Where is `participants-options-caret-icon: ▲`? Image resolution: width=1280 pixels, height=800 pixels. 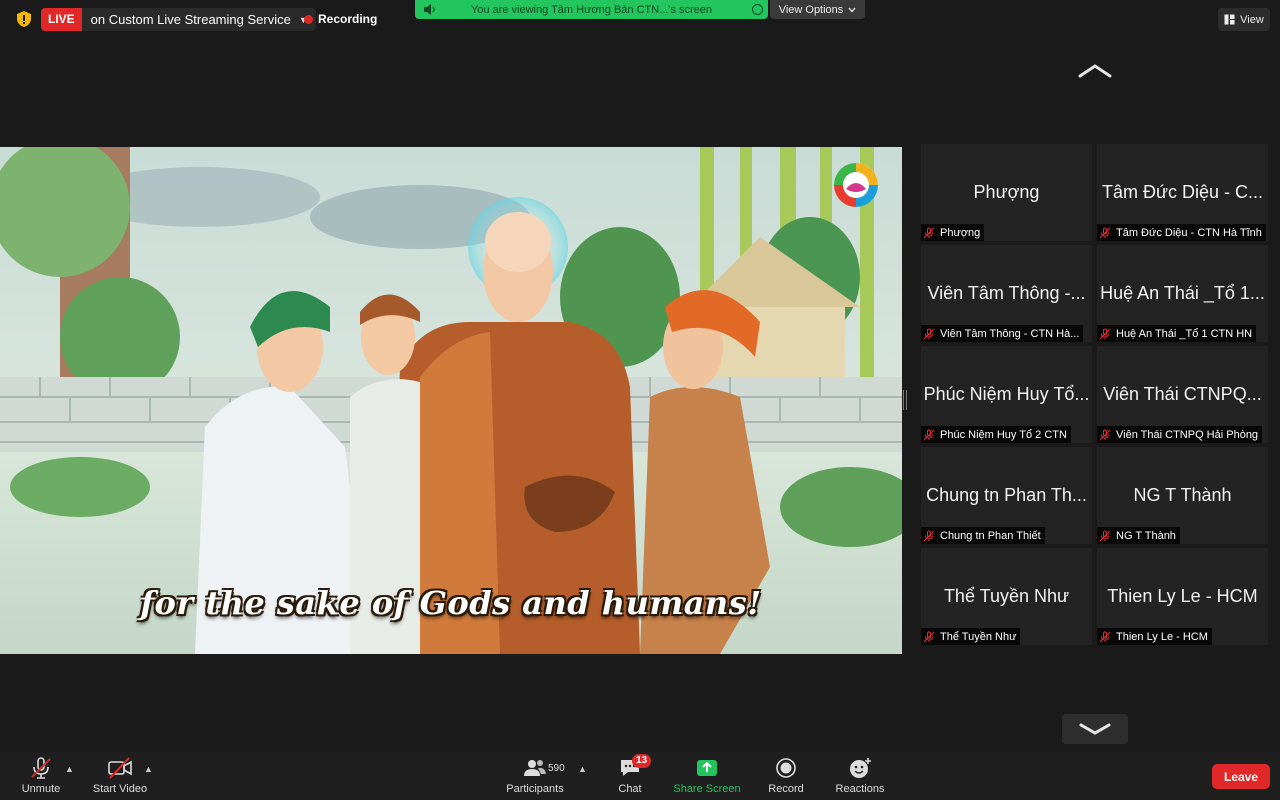 participants-options-caret-icon: ▲ is located at coordinates (582, 769).